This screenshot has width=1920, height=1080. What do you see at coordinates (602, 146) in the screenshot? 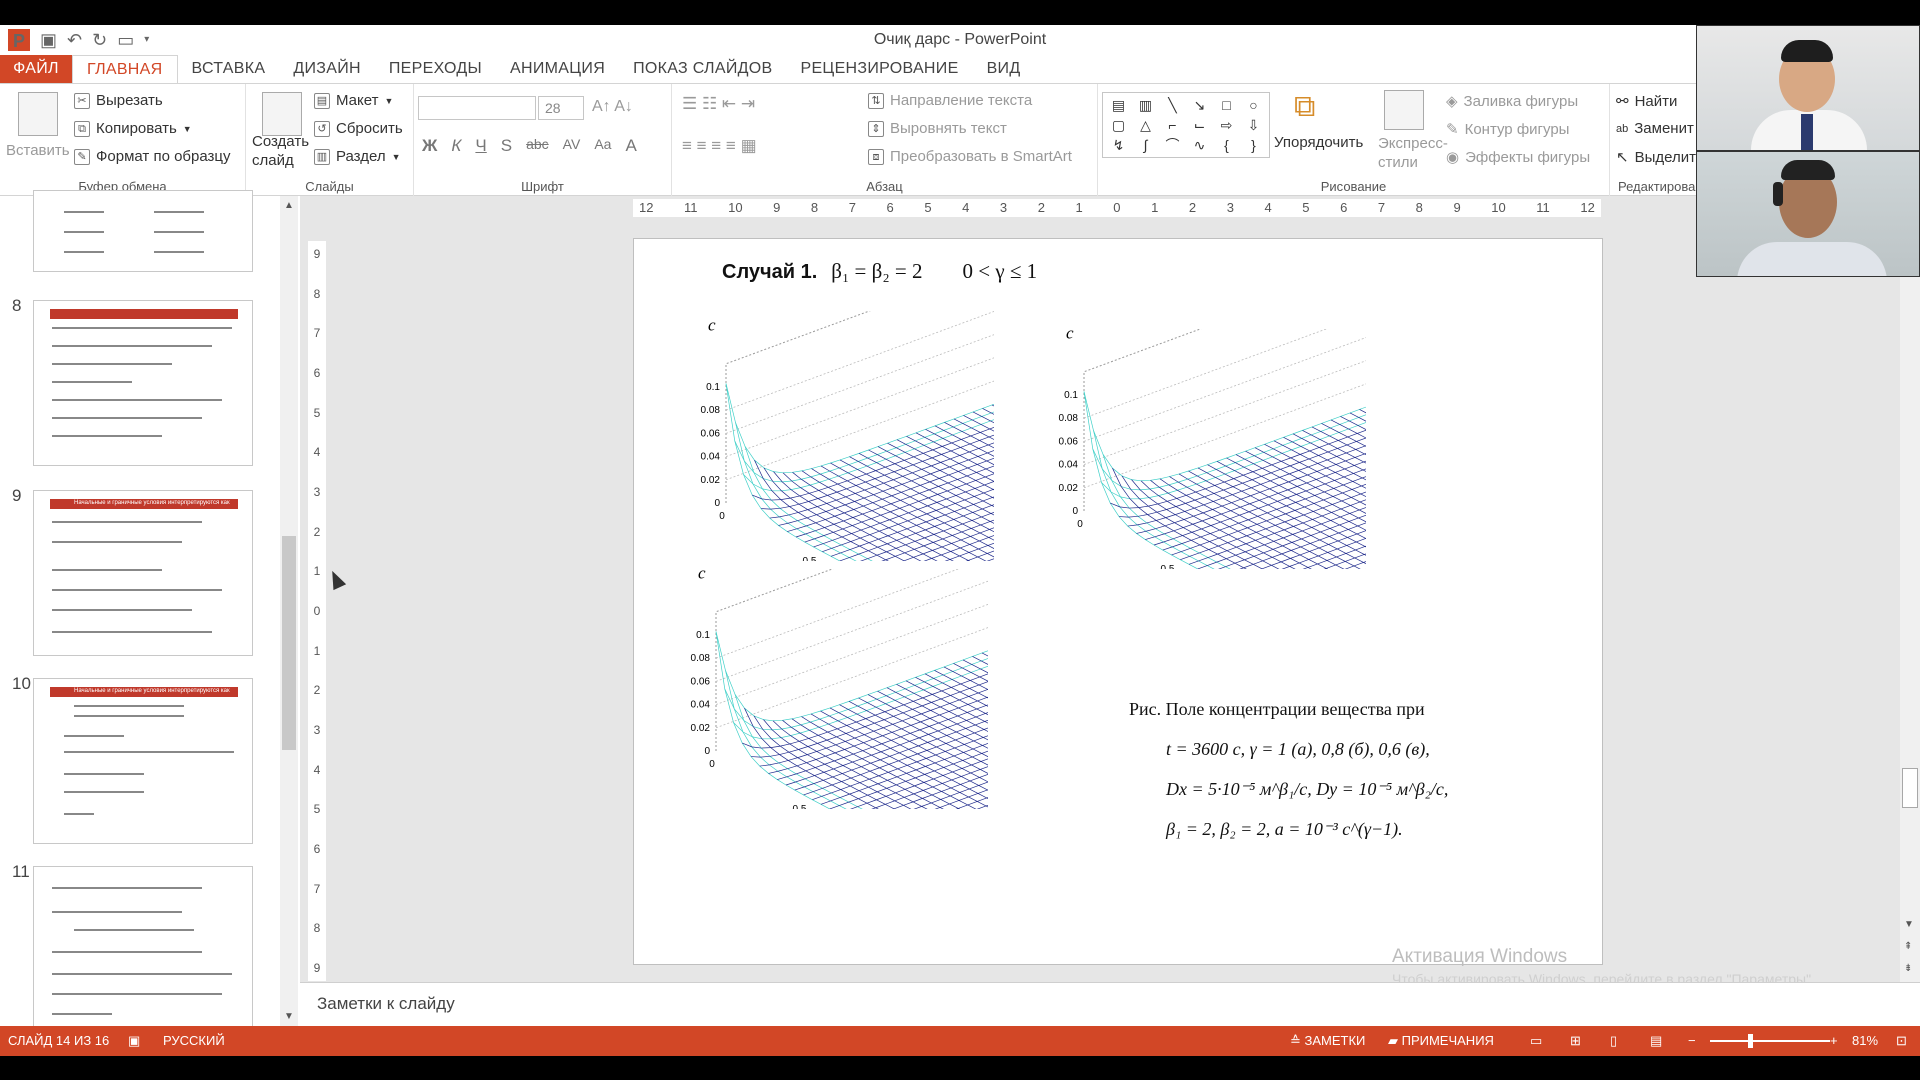
I see `change-case-button: Aa` at bounding box center [602, 146].